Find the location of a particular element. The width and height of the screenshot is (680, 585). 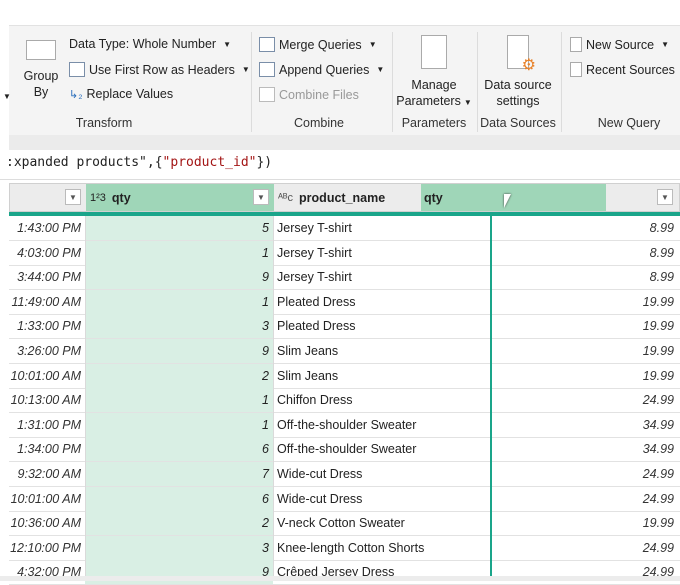

column-divider is located at coordinates (85, 398).